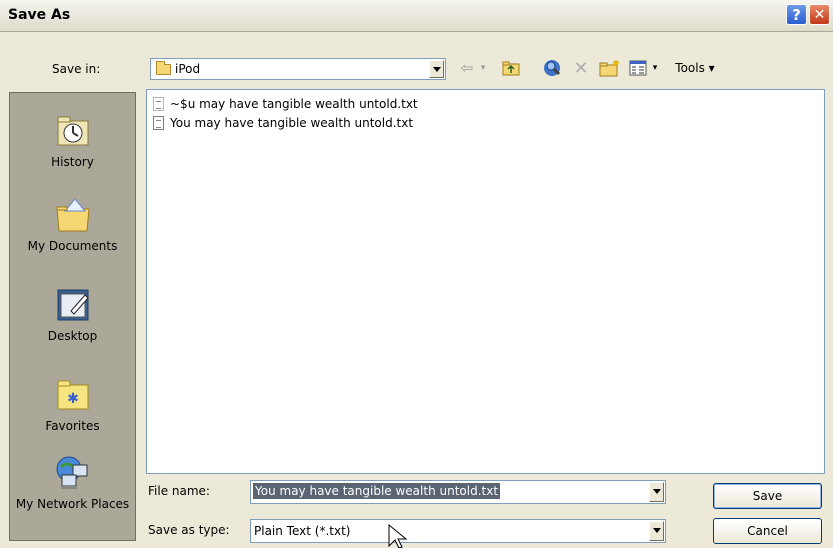  I want to click on file-name-label: File name:, so click(179, 491).